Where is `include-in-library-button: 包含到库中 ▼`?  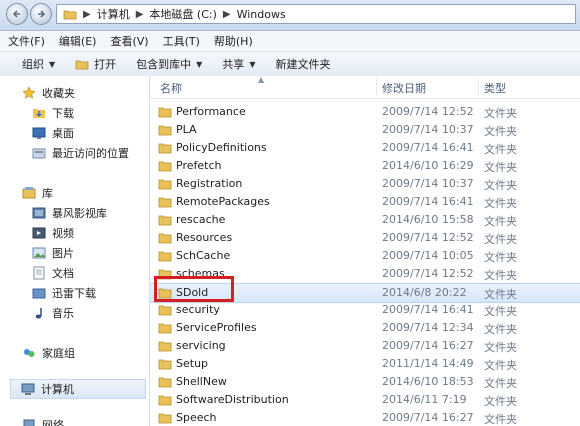
include-in-library-button: 包含到库中 ▼ is located at coordinates (169, 64).